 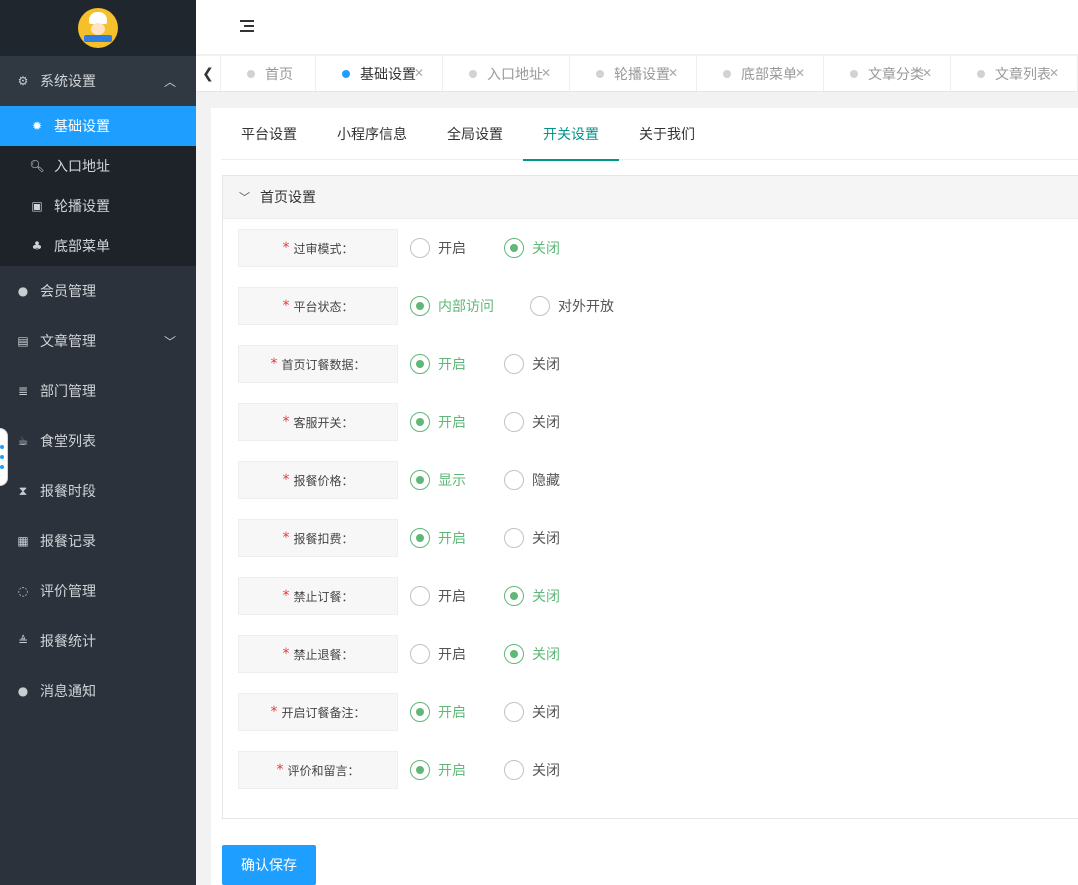 What do you see at coordinates (98, 166) in the screenshot?
I see `sidebar-subitem-entry-address: 🔍︎ 入口地址` at bounding box center [98, 166].